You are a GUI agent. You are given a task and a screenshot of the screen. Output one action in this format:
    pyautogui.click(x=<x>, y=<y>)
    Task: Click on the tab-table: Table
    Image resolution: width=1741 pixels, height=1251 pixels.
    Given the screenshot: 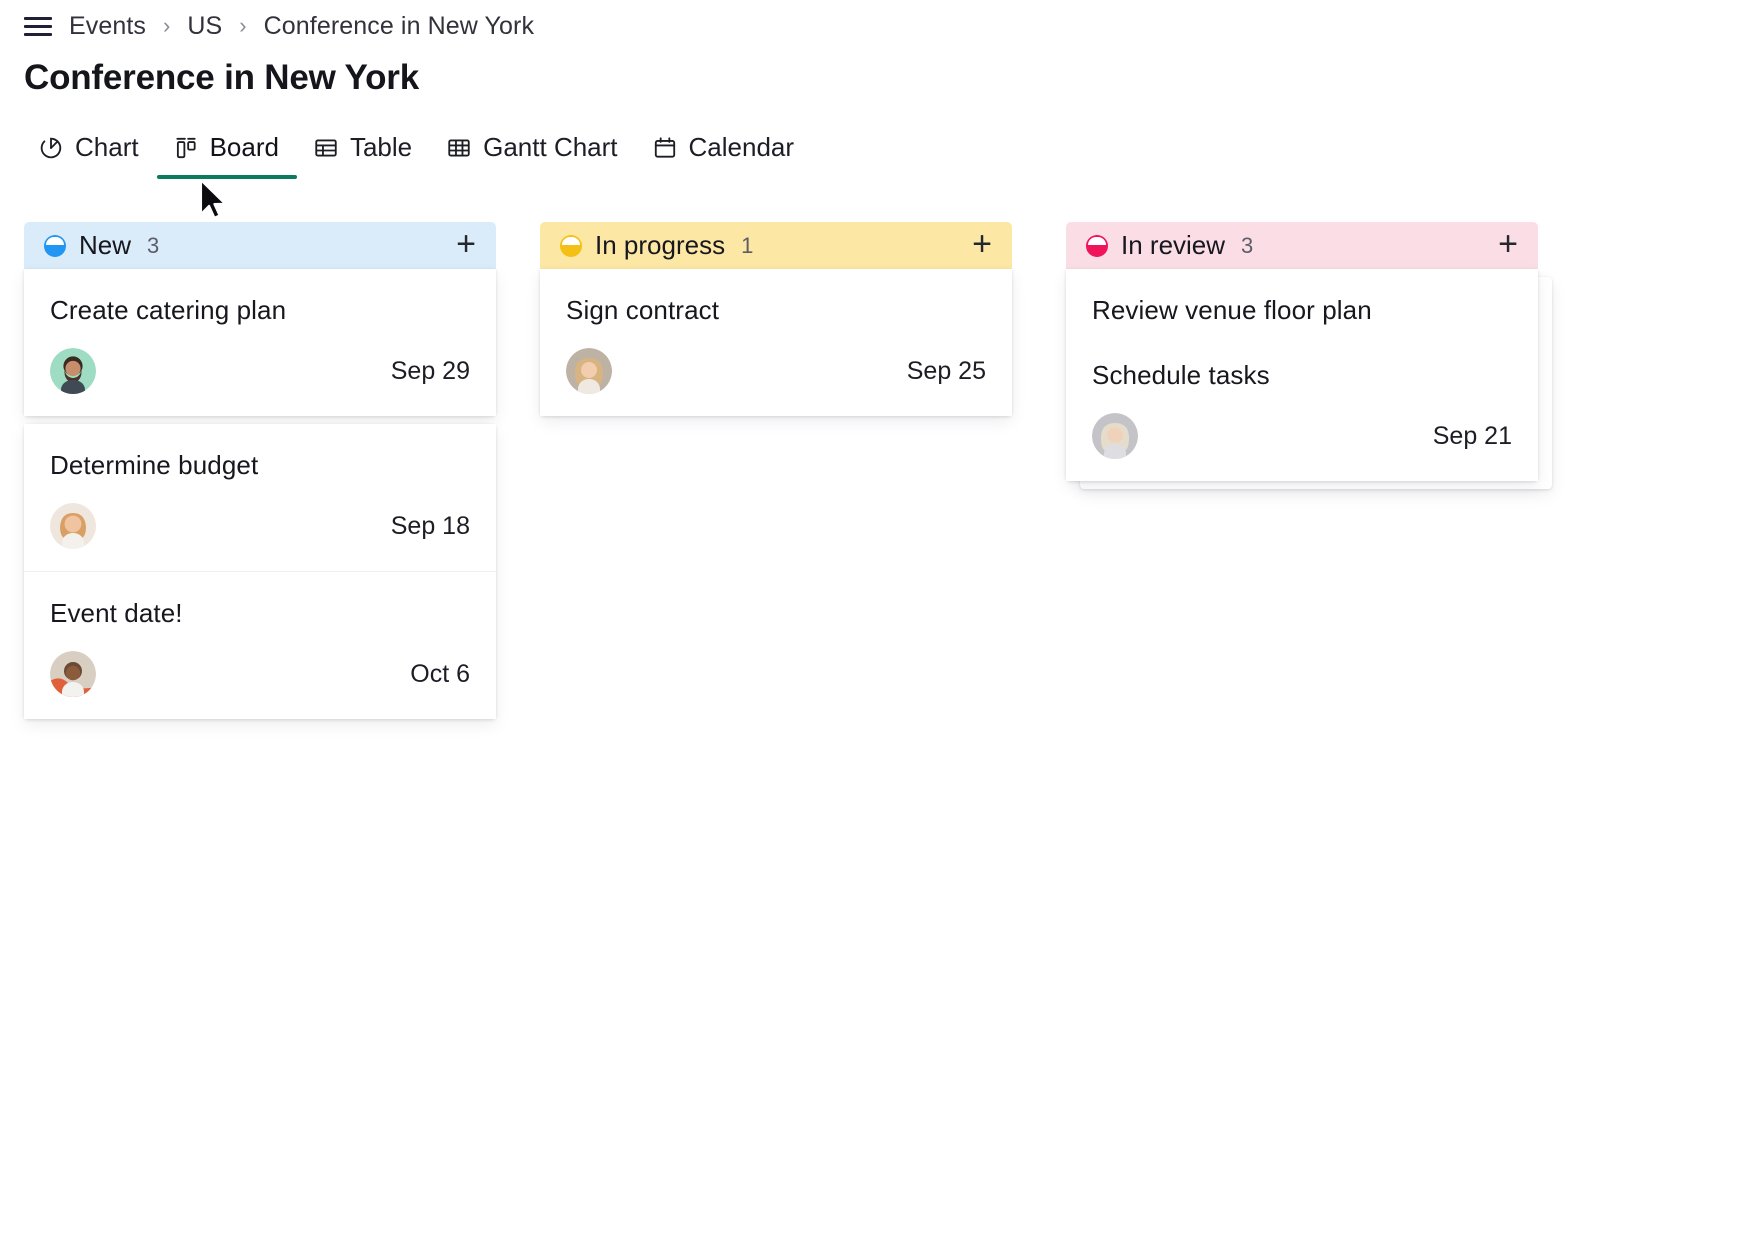 What is the action you would take?
    pyautogui.click(x=363, y=153)
    